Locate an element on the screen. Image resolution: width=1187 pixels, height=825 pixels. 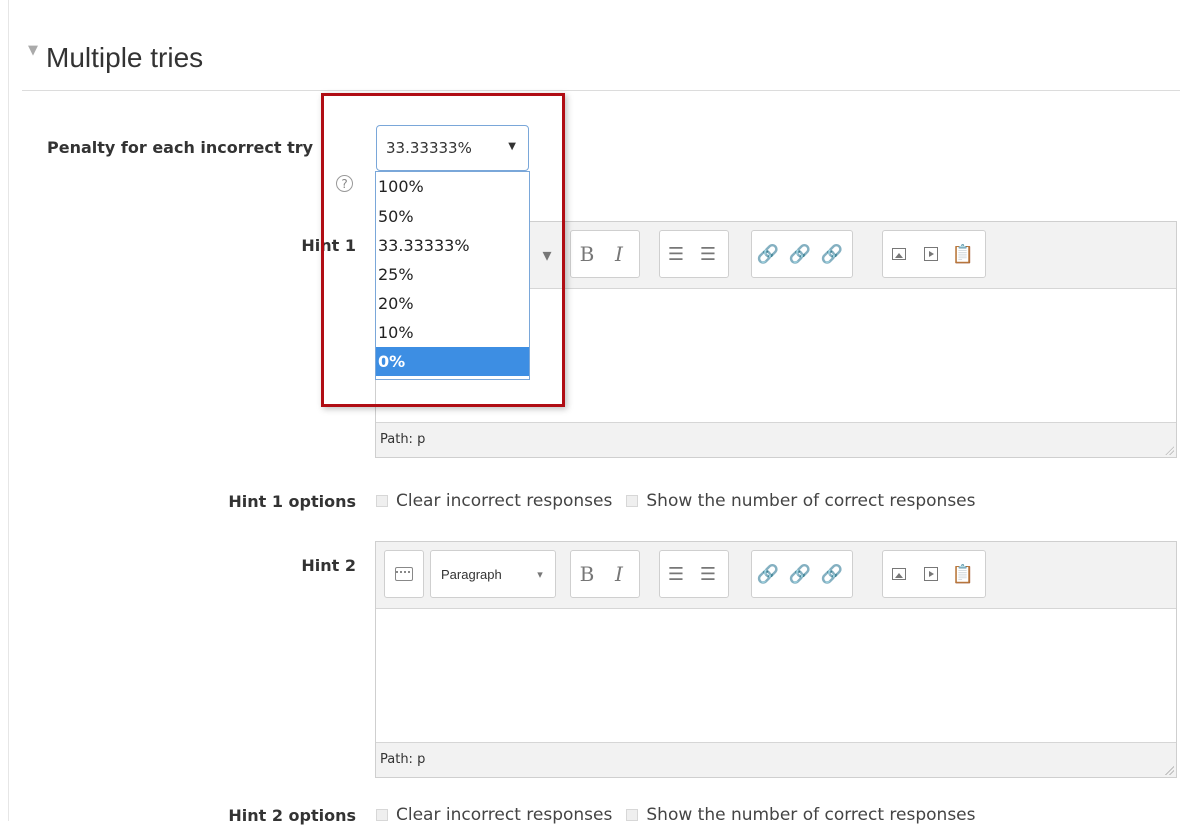
hint1-pathbar: Path: p is located at coordinates (776, 439).